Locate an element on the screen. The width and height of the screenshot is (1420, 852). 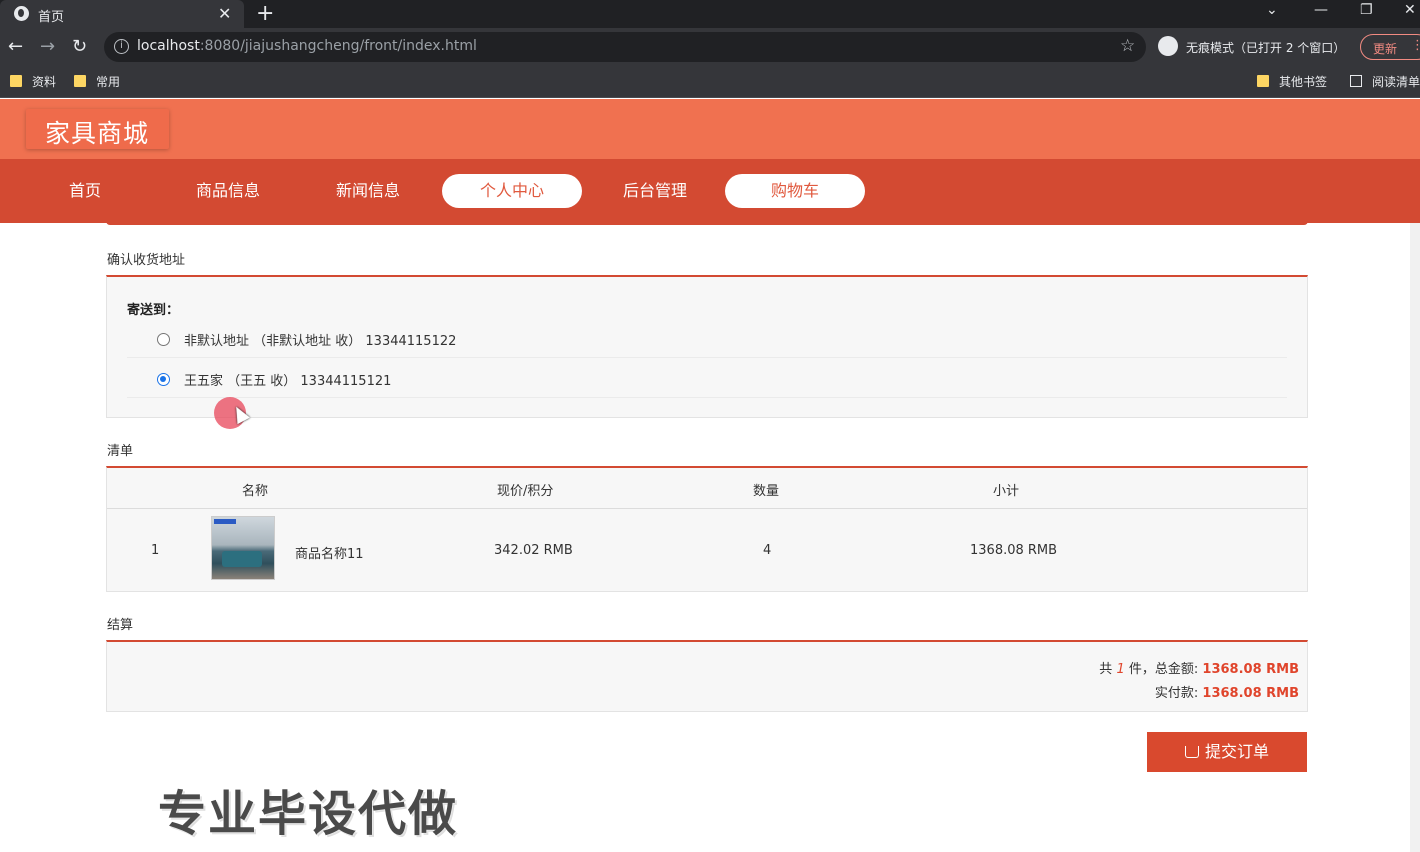
new-tab-icon: + is located at coordinates (265, 13).